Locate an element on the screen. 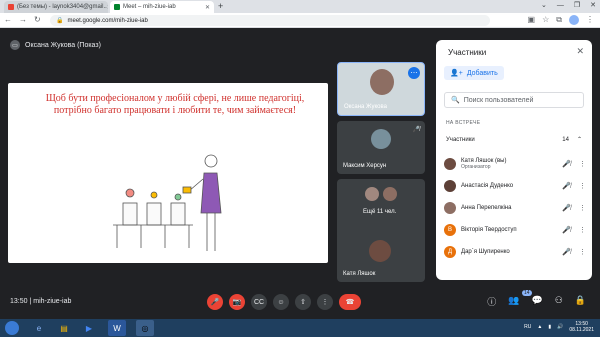  back-icon: ← is located at coordinates (8, 19).